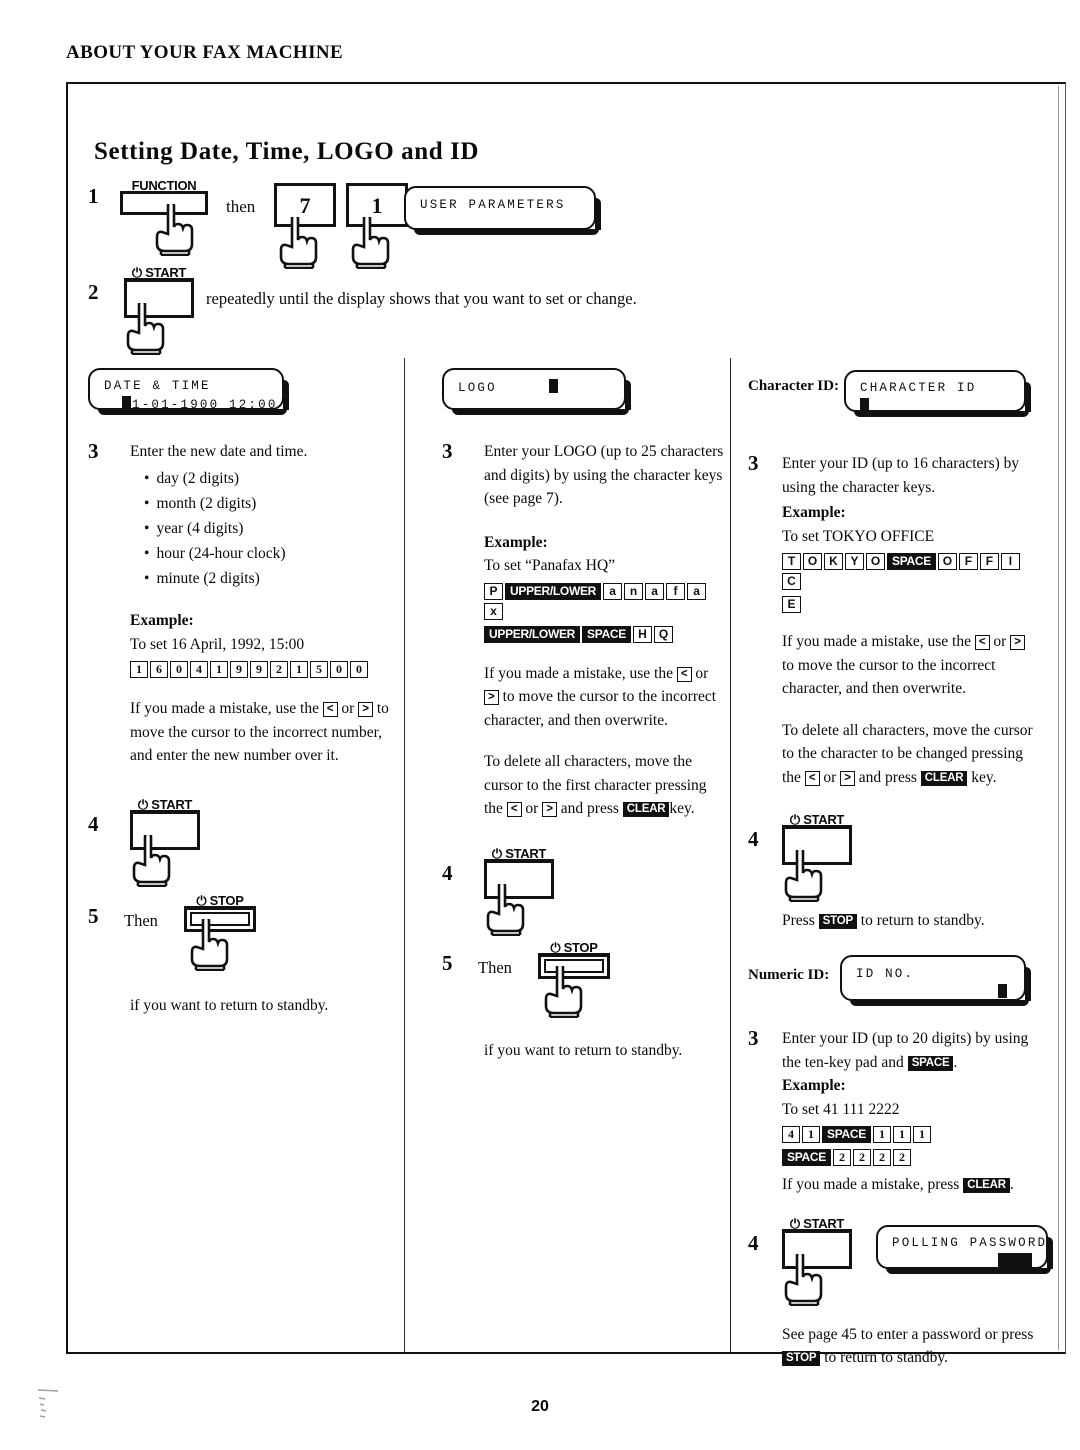 This screenshot has height=1450, width=1080. Describe the element at coordinates (165, 805) in the screenshot. I see `start-key-label: ⏻ START` at that location.